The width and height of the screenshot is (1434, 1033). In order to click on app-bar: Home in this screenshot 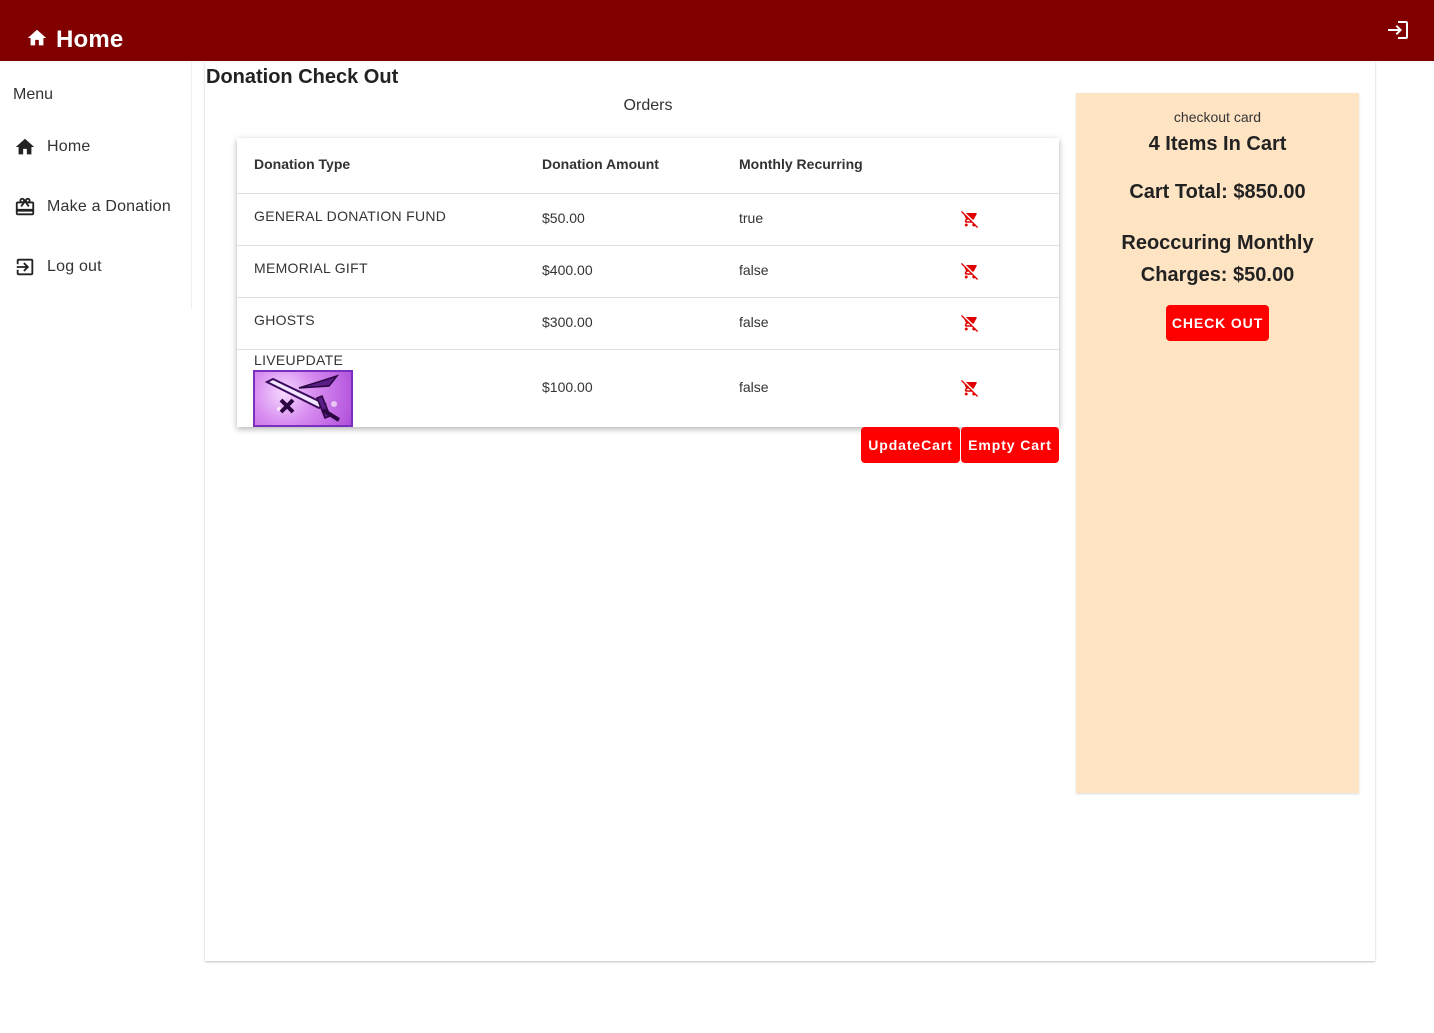, I will do `click(717, 30)`.